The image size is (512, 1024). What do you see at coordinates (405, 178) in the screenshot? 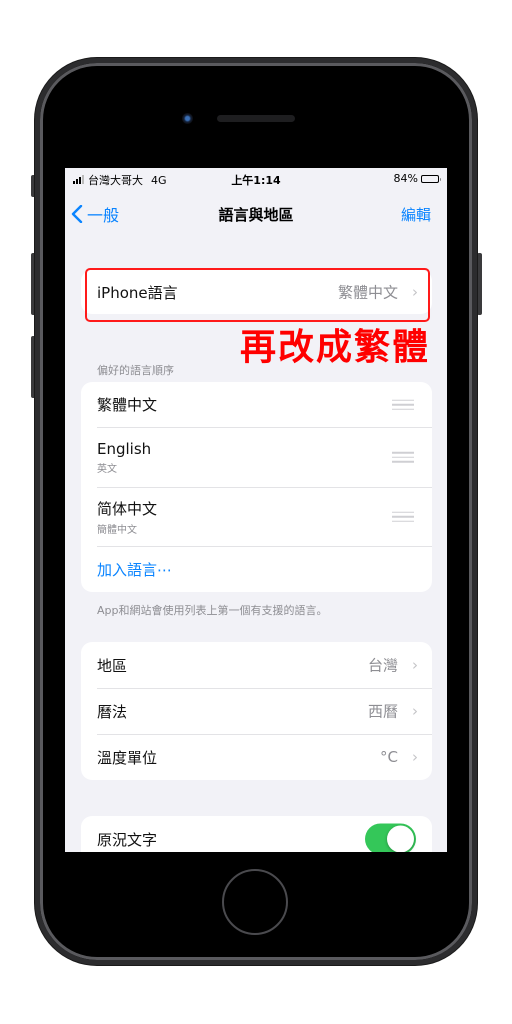
I see `battery-percent: 84%` at bounding box center [405, 178].